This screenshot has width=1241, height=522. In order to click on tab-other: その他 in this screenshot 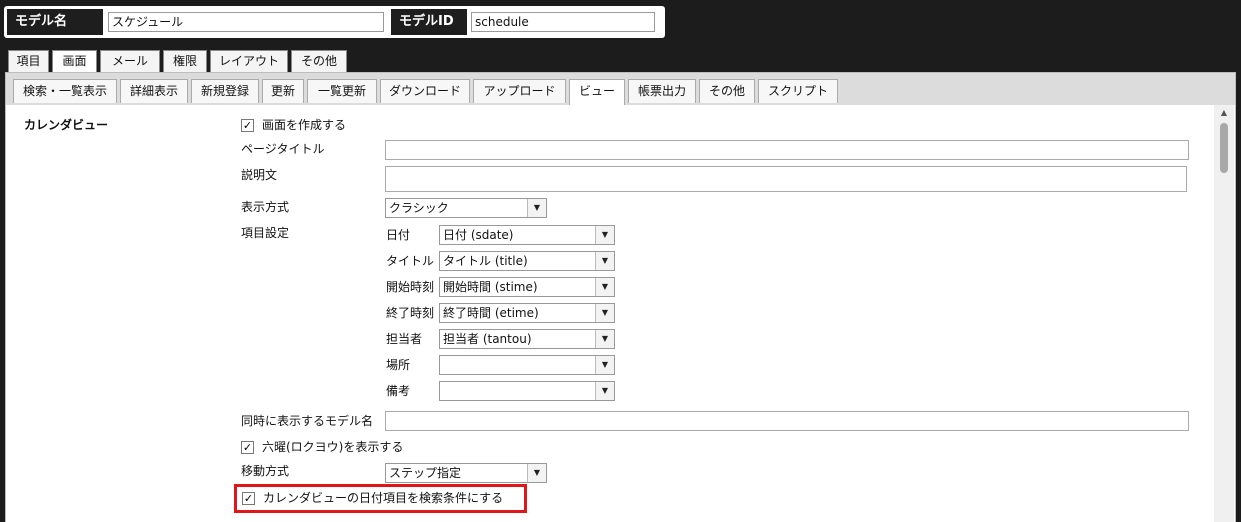, I will do `click(319, 61)`.